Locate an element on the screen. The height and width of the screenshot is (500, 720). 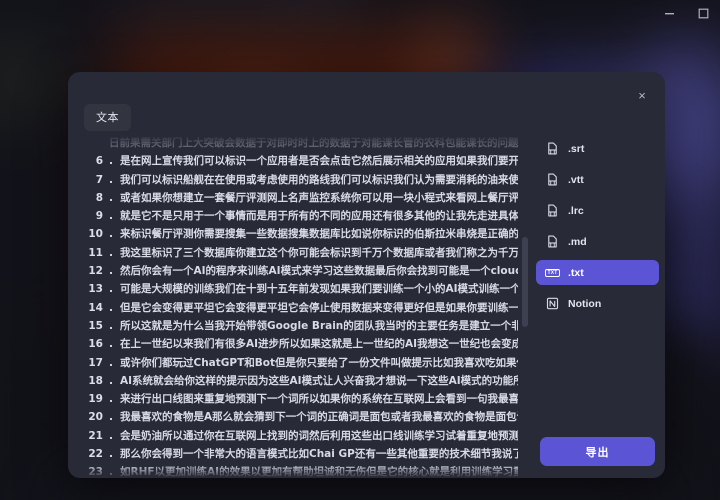
window-controls is located at coordinates (686, 13).